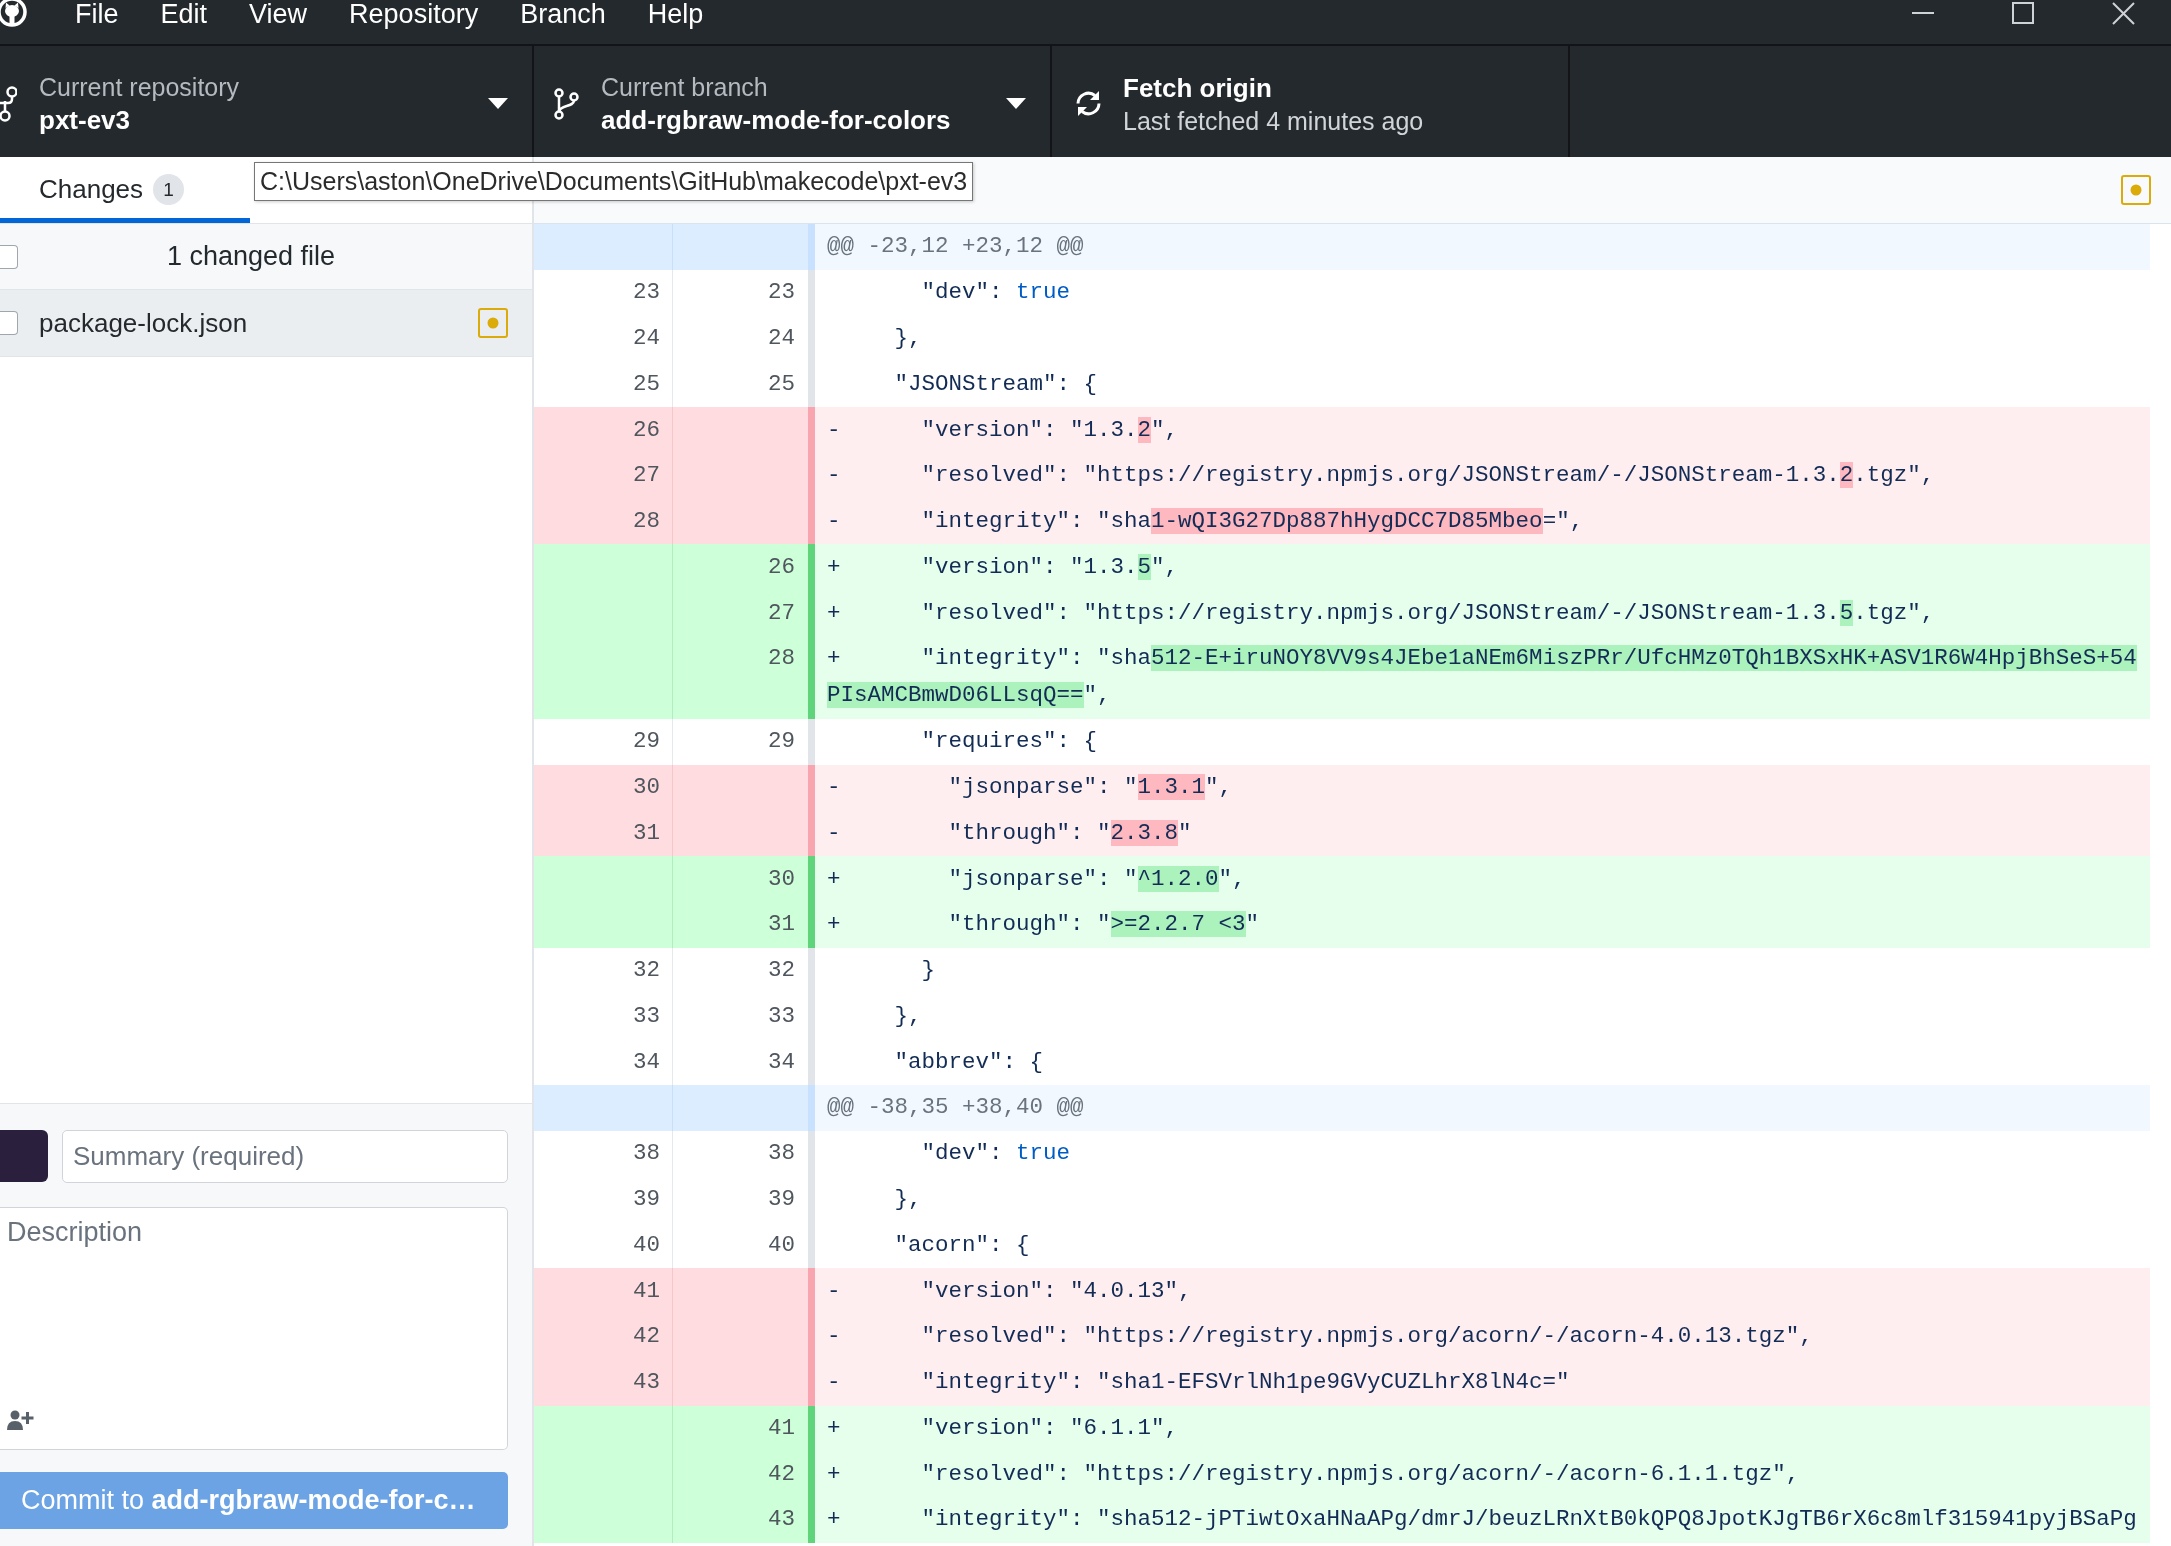  Describe the element at coordinates (414, 14) in the screenshot. I see `menu-item: Repository` at that location.